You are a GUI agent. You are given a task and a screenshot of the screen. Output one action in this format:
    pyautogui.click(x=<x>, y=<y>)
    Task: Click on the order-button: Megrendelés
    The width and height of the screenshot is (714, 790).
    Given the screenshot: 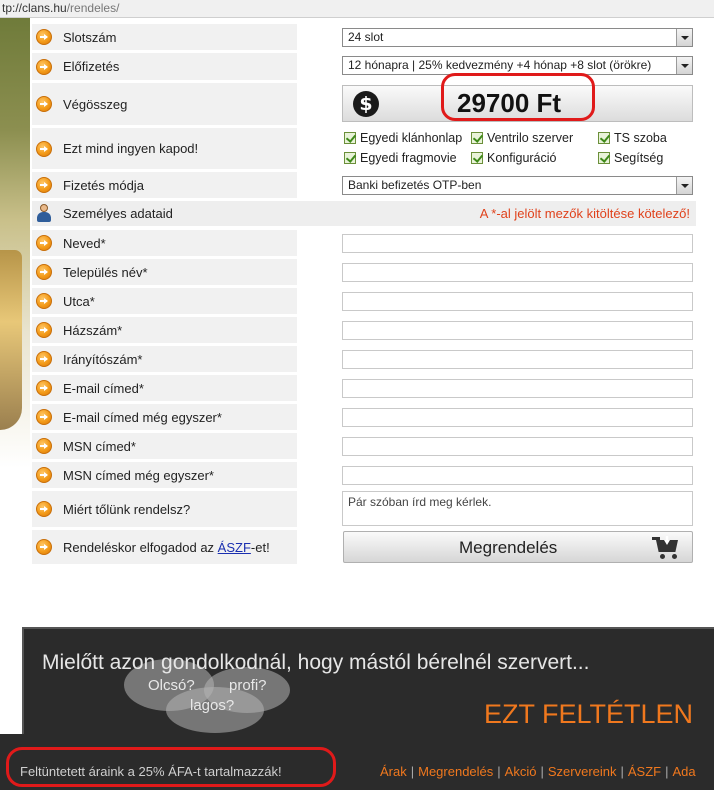 What is the action you would take?
    pyautogui.click(x=518, y=547)
    